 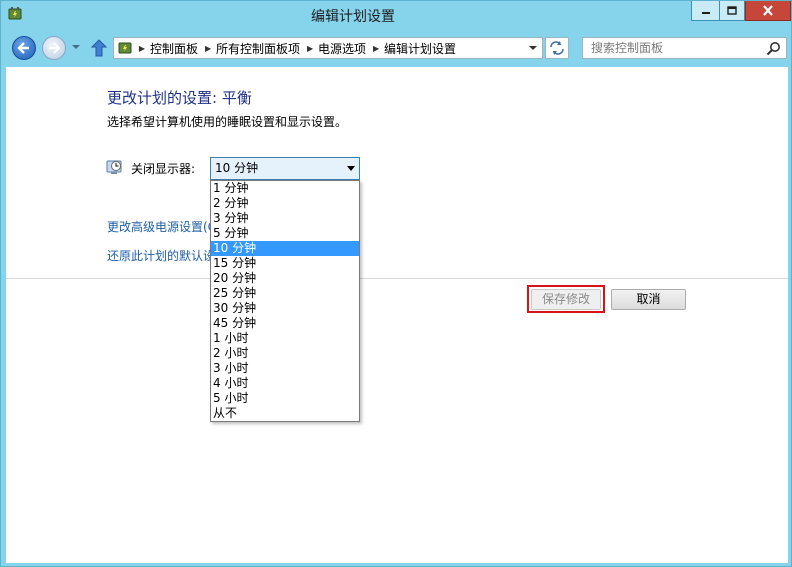 I want to click on dropdown-option: 1 小时, so click(x=285, y=338).